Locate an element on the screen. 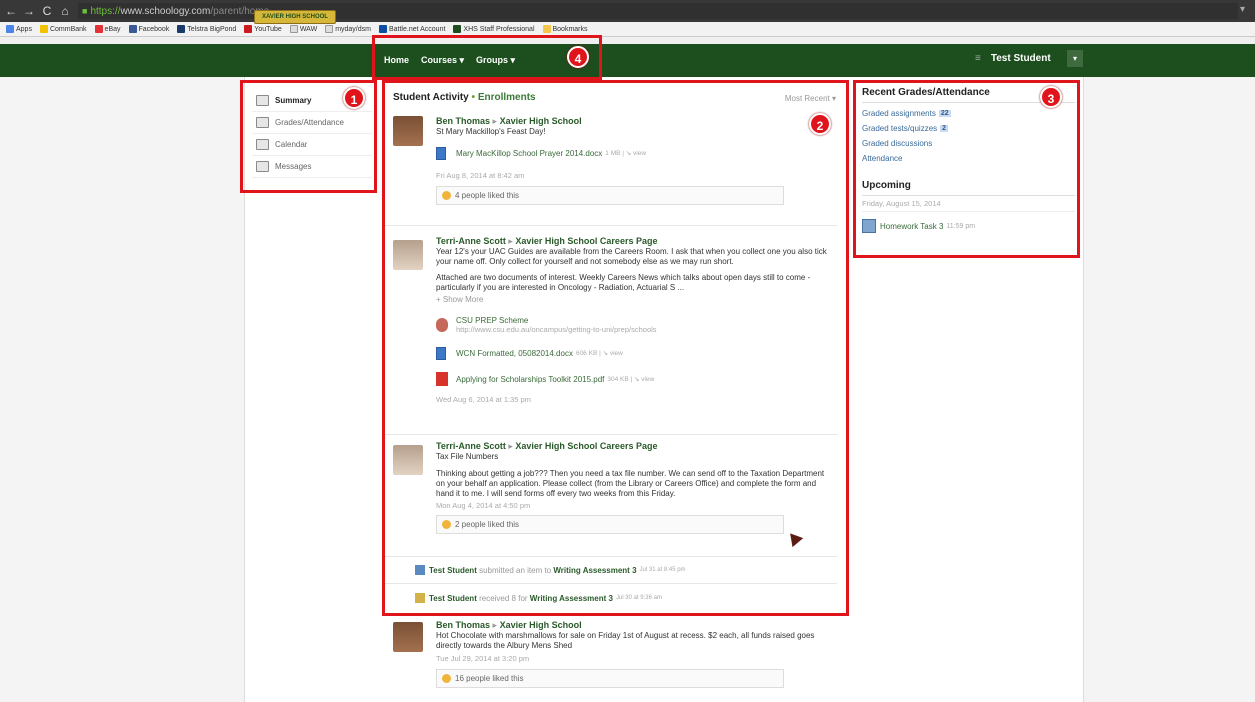  lock-icon: ■ is located at coordinates (85, 11).